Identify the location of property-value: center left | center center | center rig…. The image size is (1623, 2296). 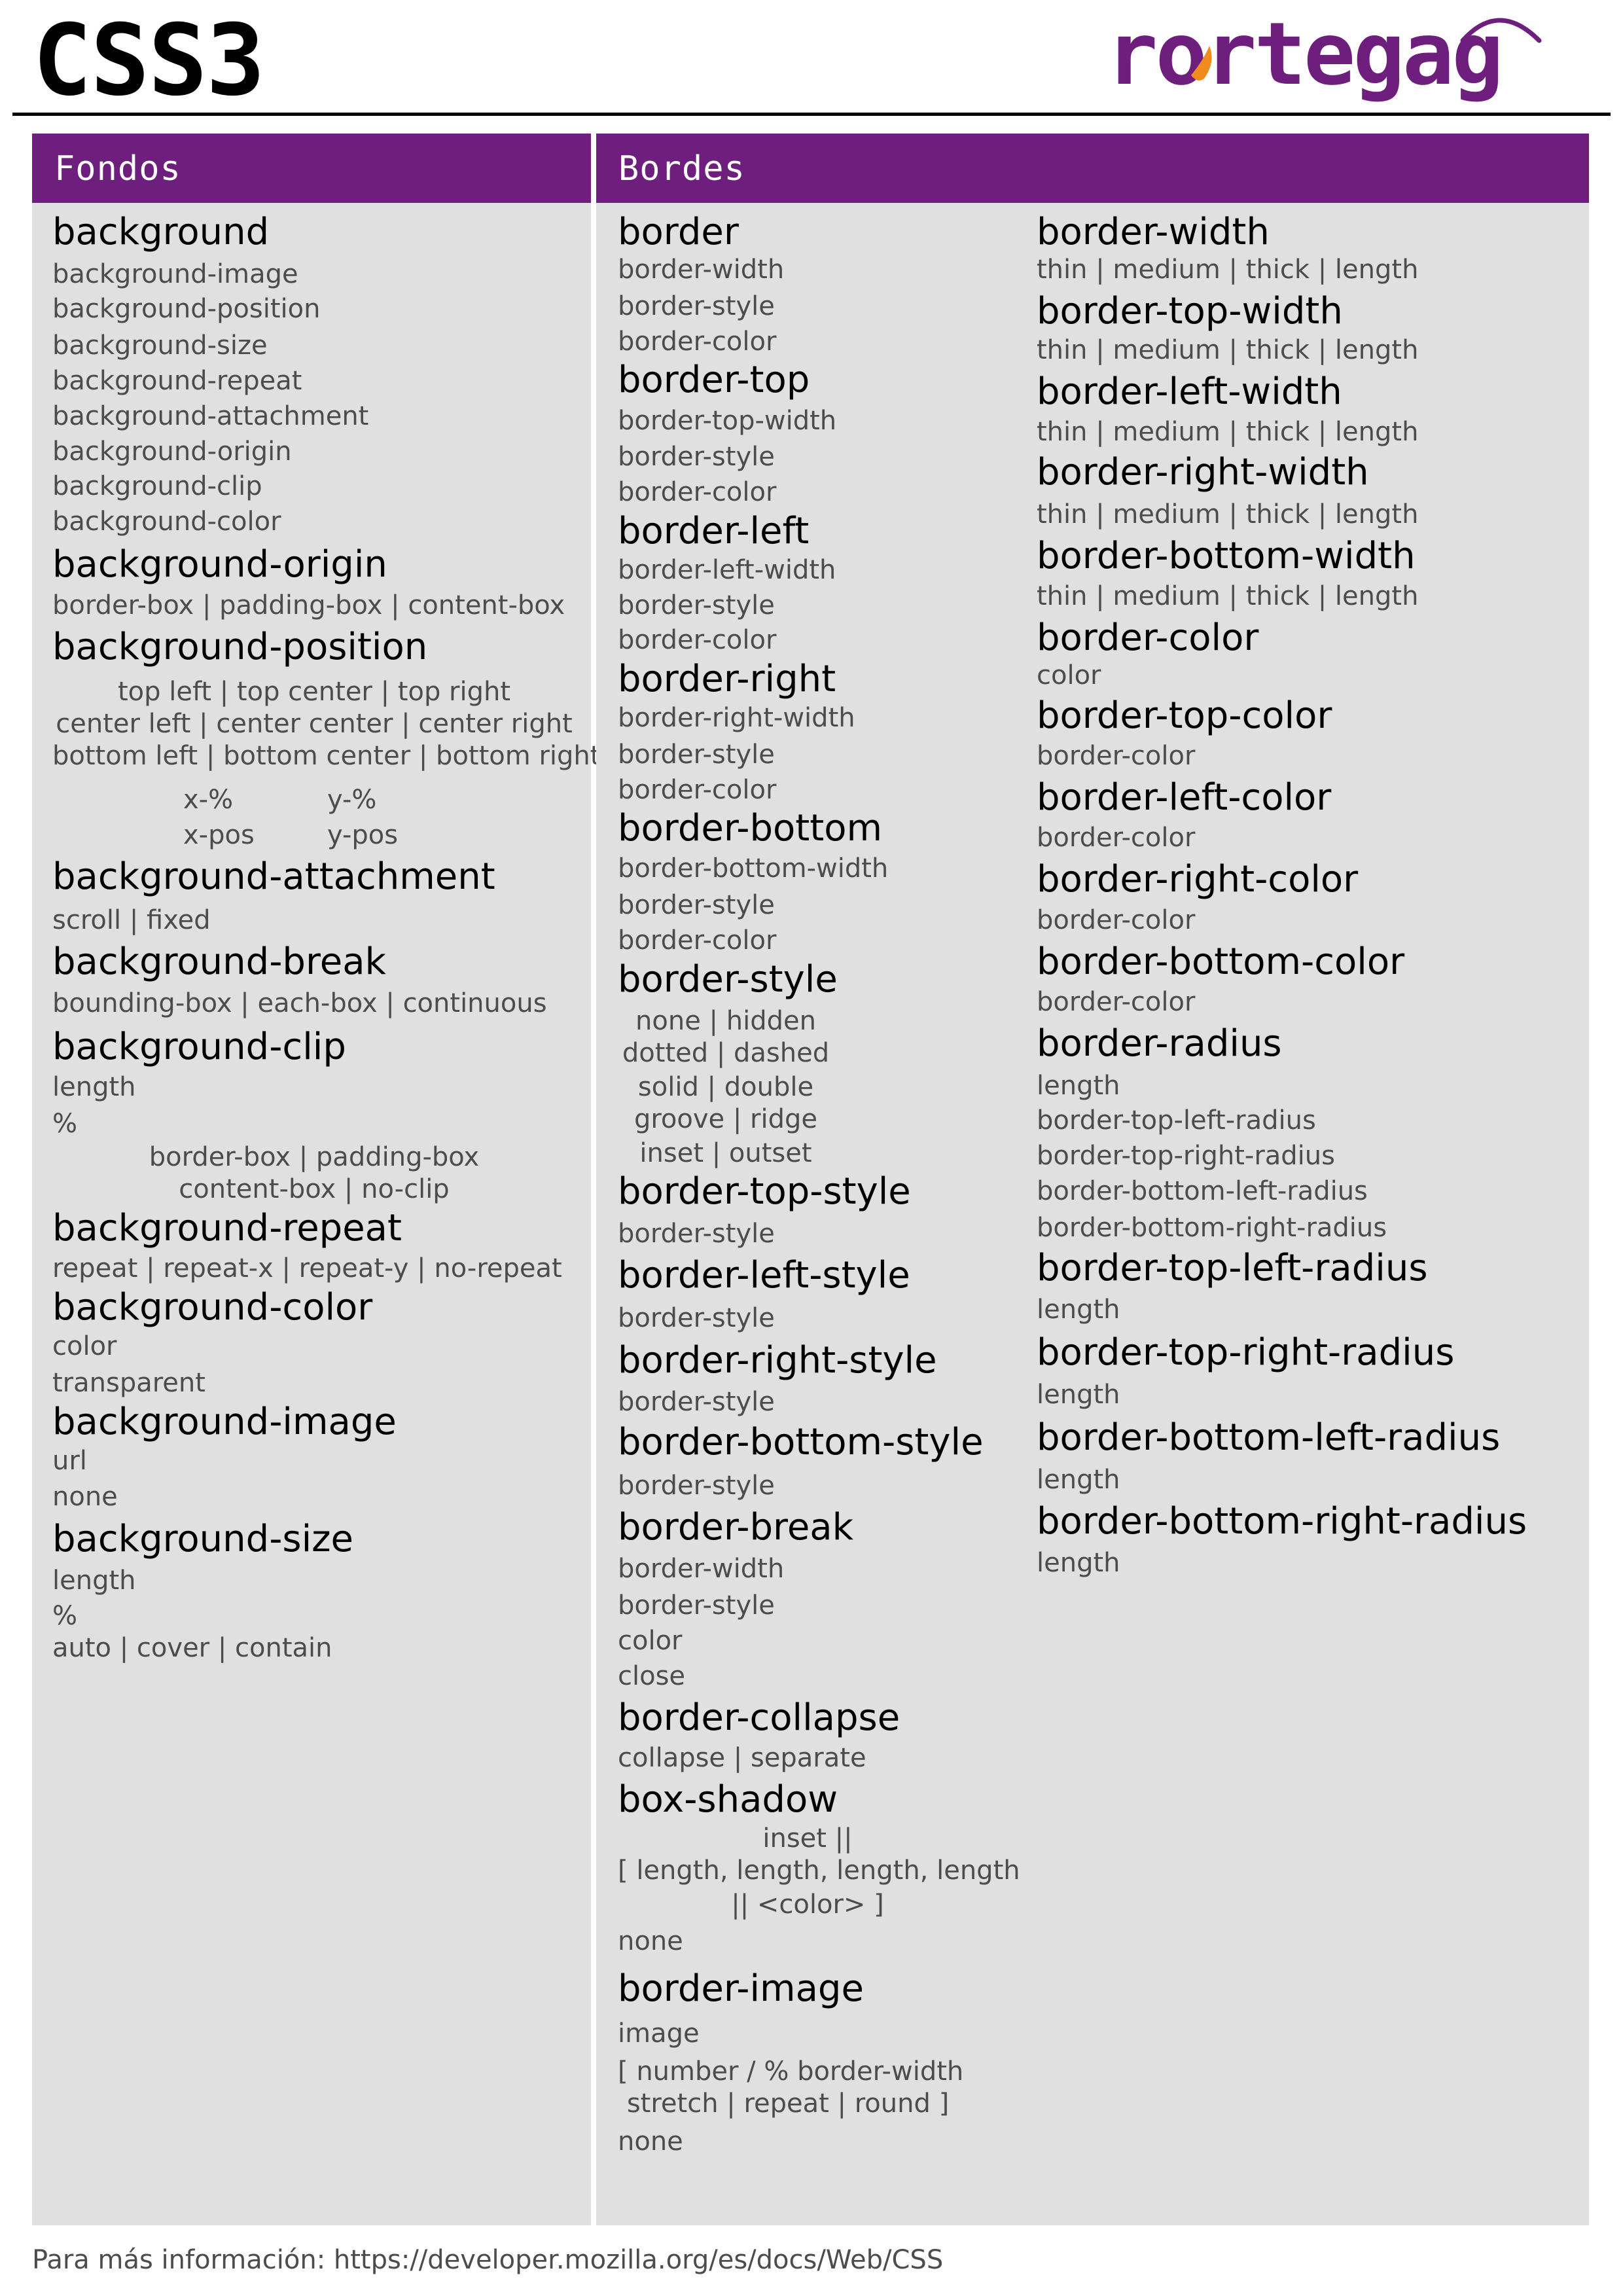
(314, 723).